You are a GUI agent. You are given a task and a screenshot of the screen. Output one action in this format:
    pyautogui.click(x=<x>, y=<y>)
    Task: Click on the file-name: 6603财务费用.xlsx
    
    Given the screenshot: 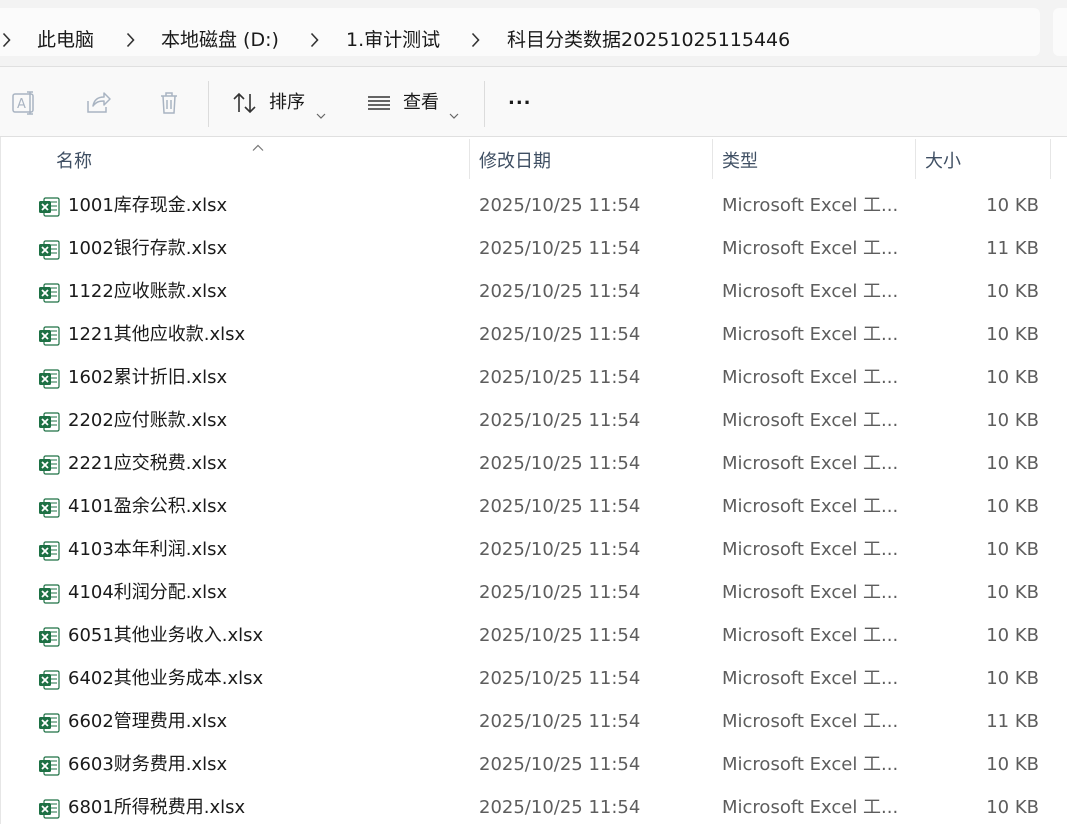 What is the action you would take?
    pyautogui.click(x=148, y=764)
    